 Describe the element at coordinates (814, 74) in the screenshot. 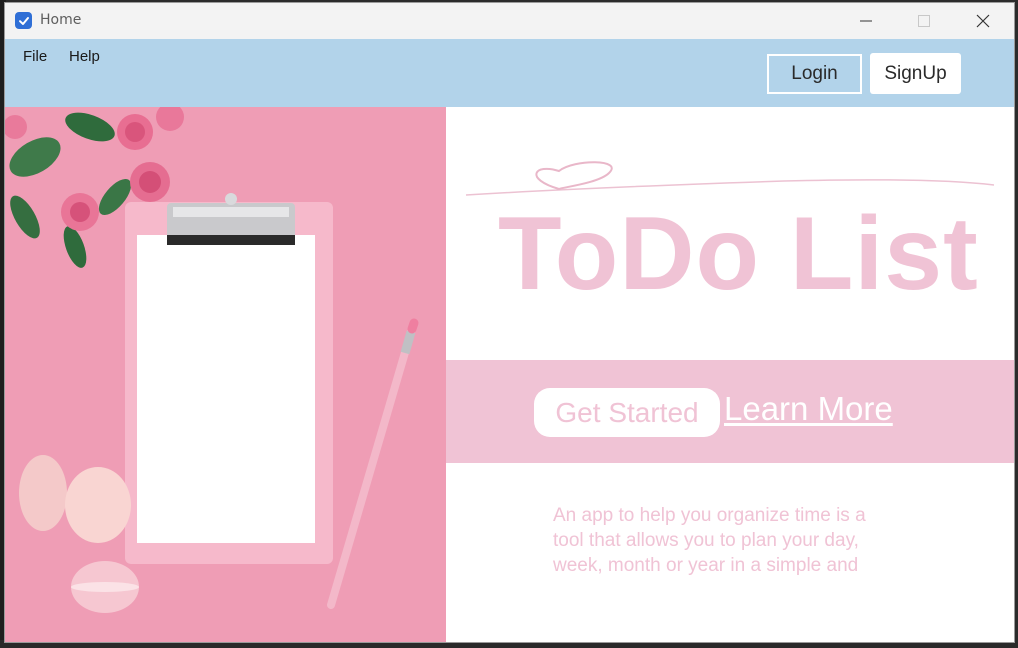

I see `login-button: Login` at that location.